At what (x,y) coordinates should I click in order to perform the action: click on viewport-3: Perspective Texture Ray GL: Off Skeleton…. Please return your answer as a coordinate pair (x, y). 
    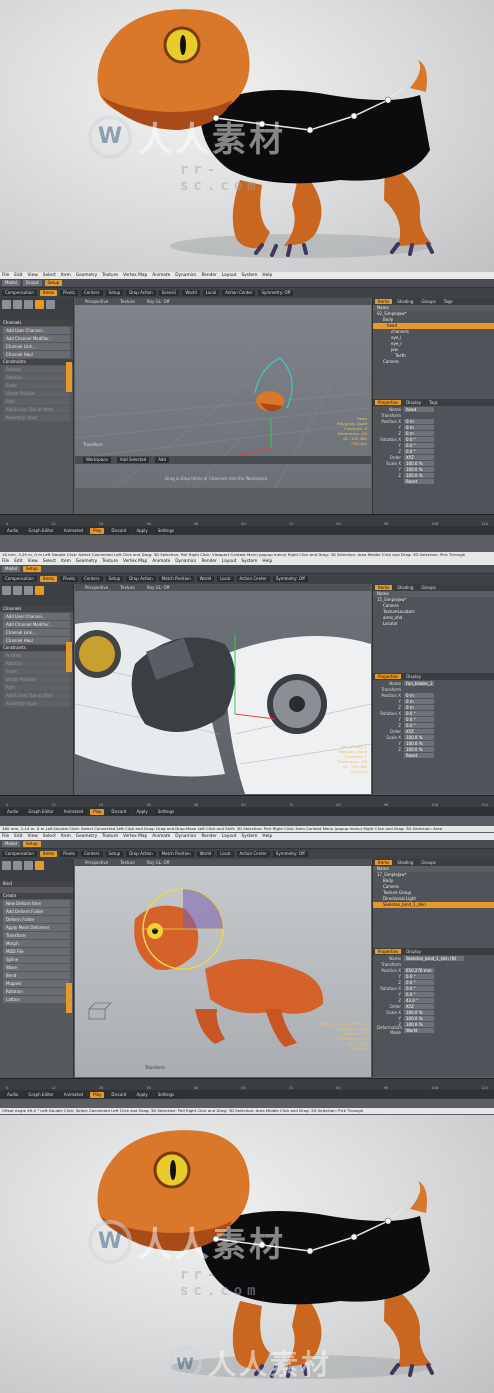
    Looking at the image, I should click on (223, 968).